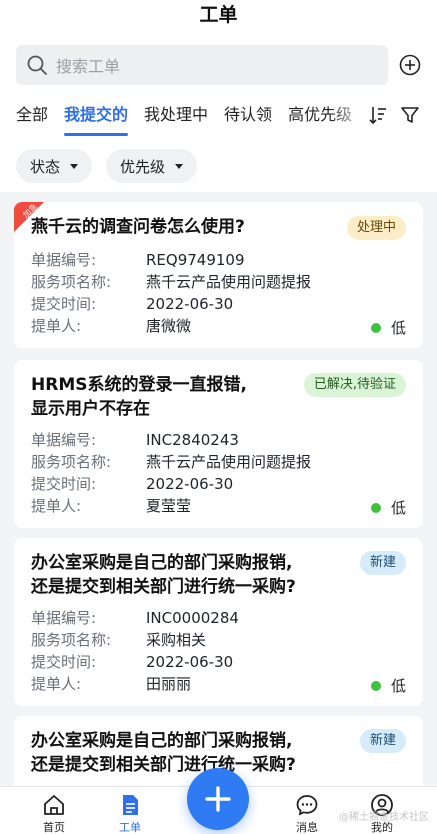  What do you see at coordinates (248, 115) in the screenshot?
I see `tab-to-claim: 待认领` at bounding box center [248, 115].